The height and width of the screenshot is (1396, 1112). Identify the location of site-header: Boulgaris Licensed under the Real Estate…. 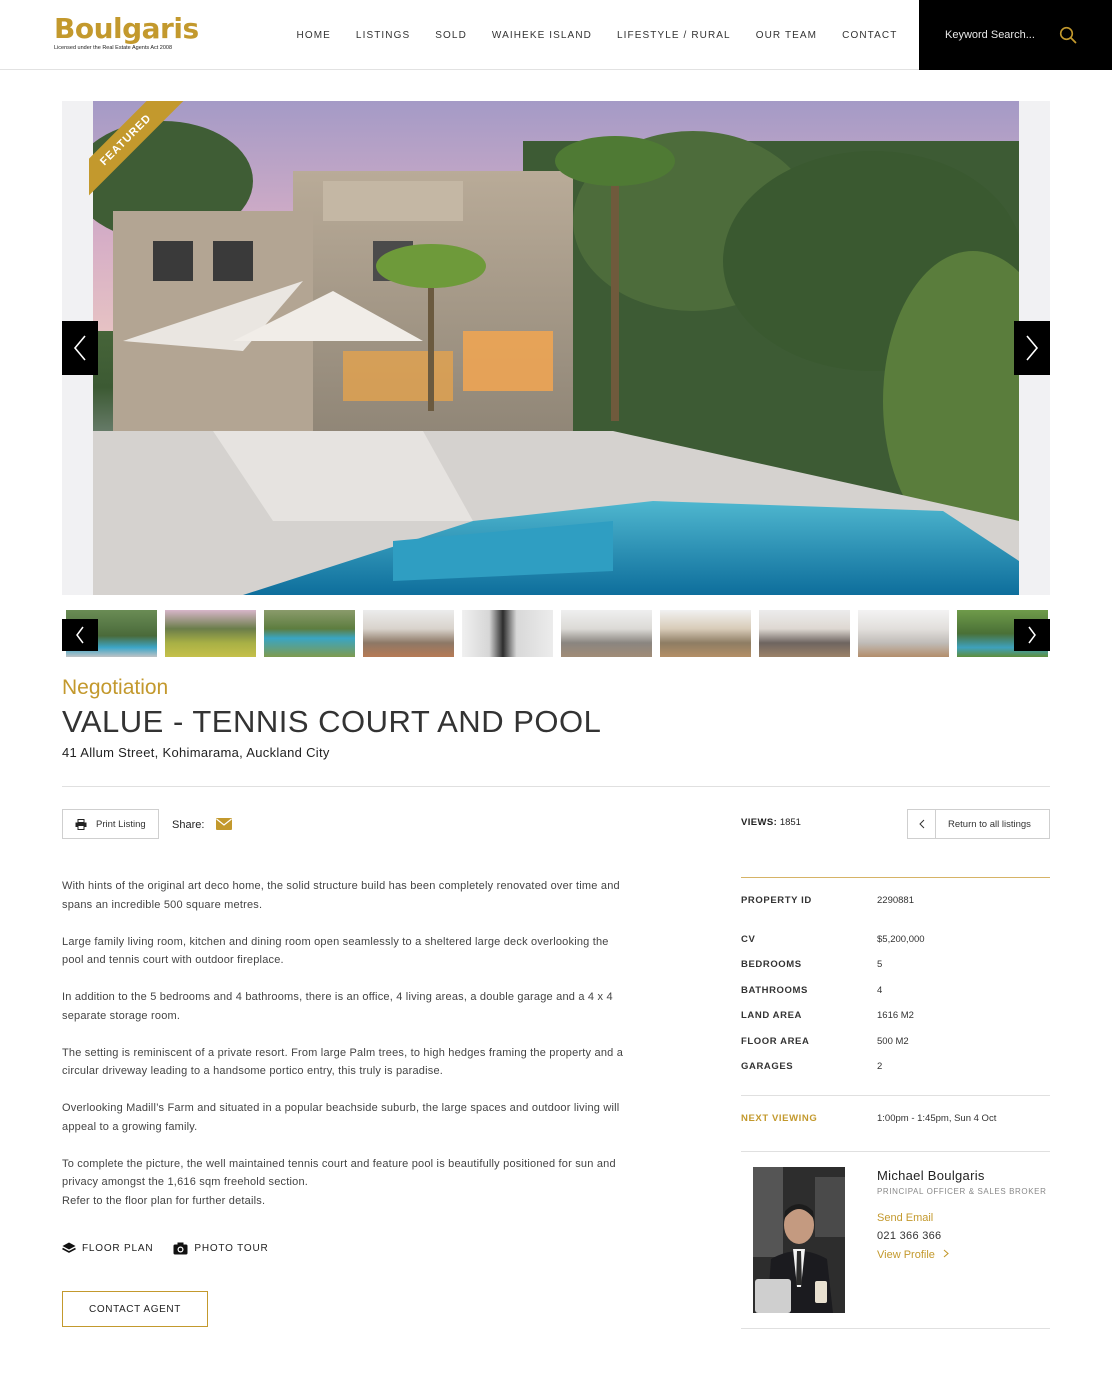
(556, 35).